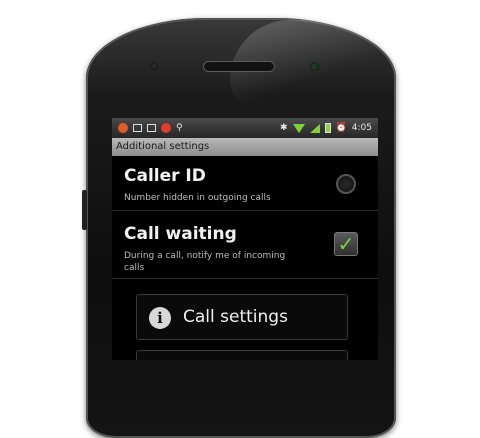 The height and width of the screenshot is (438, 480). I want to click on missed-call-icon, so click(166, 128).